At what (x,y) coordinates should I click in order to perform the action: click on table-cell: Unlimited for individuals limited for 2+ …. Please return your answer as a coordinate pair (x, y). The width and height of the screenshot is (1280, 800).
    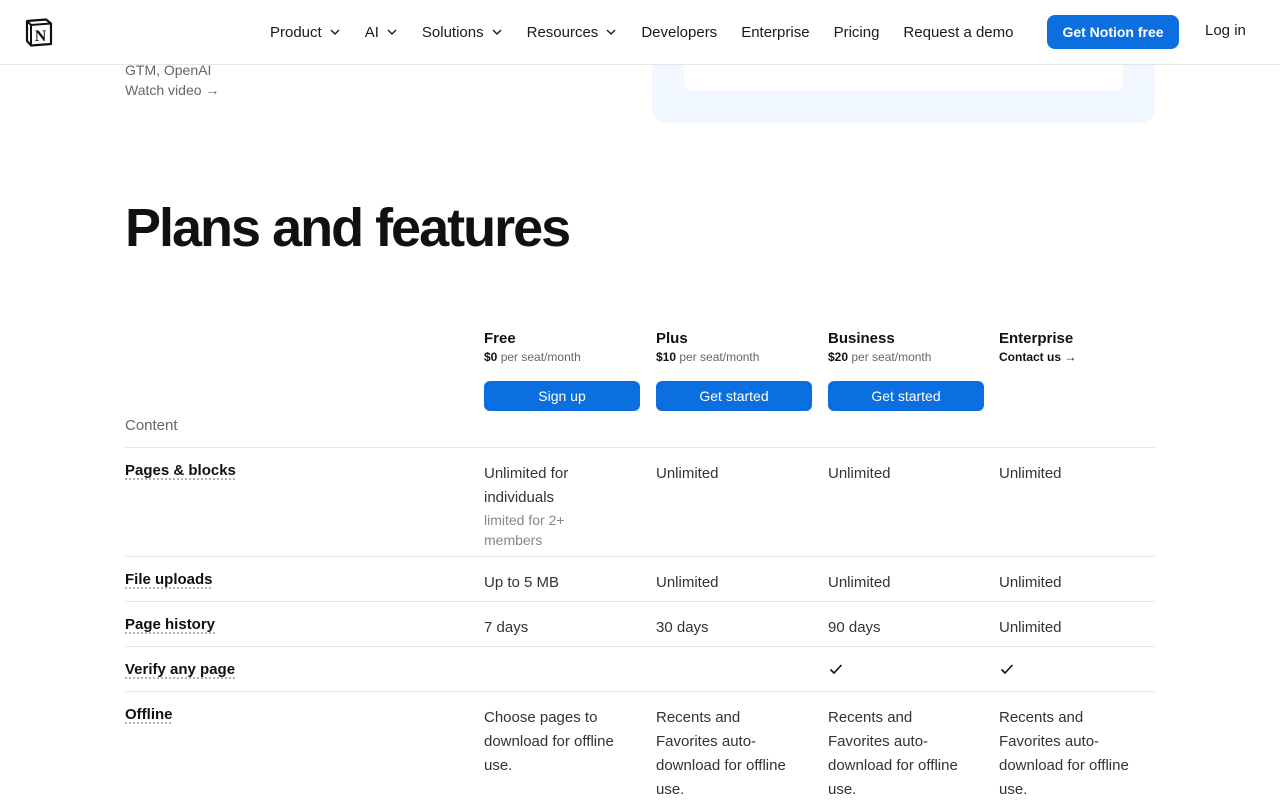
    Looking at the image, I should click on (554, 506).